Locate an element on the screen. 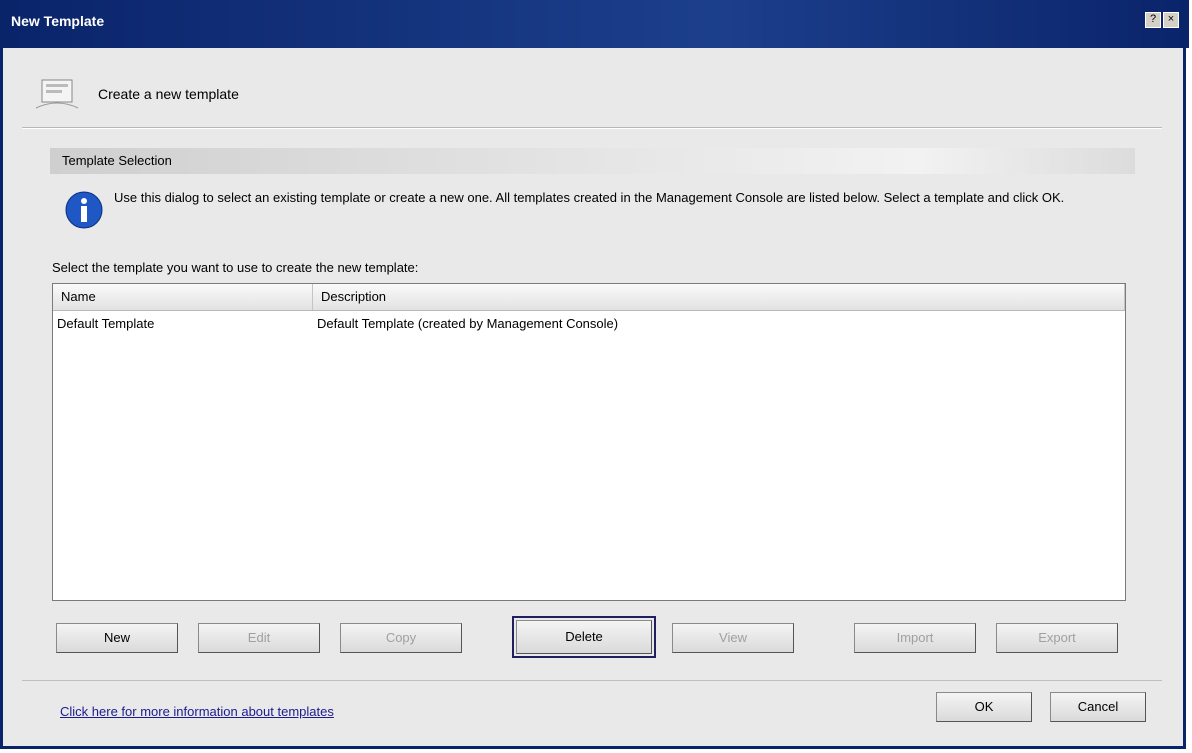 This screenshot has width=1192, height=753. window-controls: ? × is located at coordinates (1162, 20).